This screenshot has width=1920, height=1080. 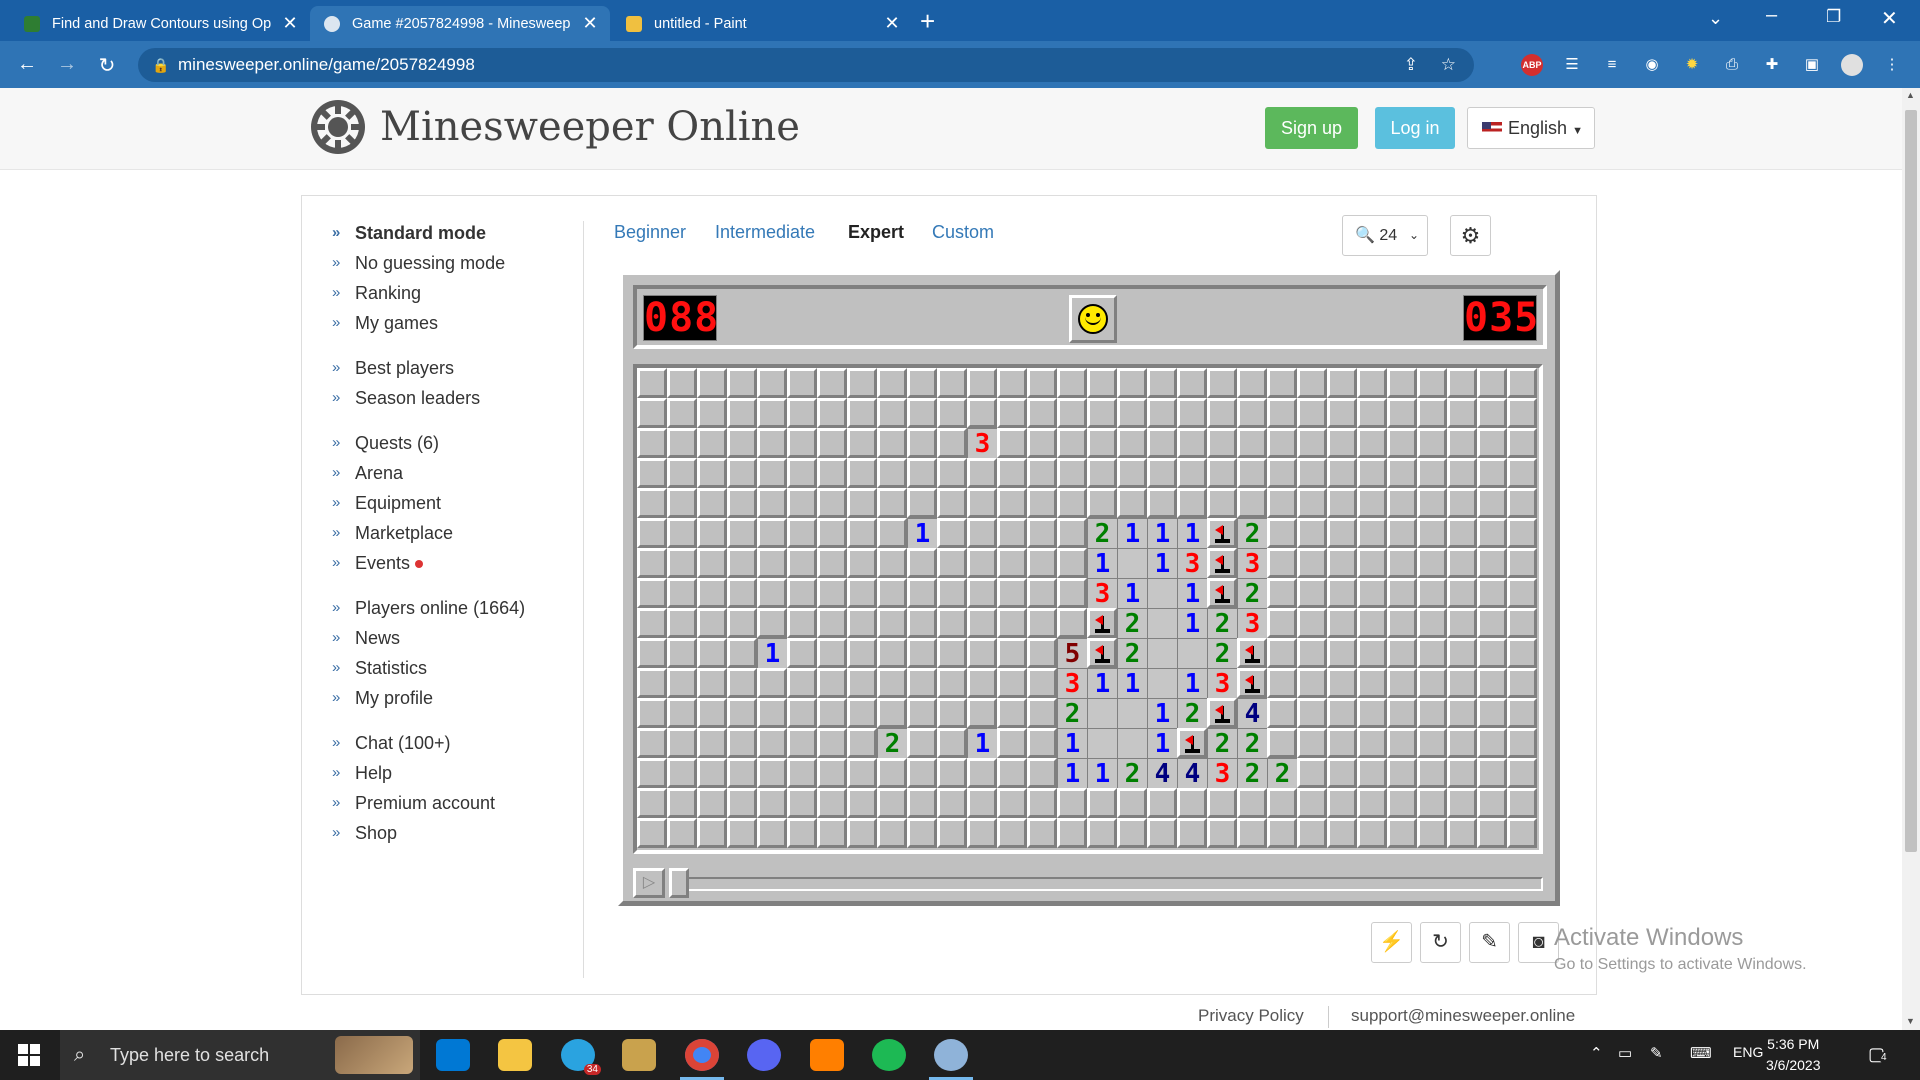 I want to click on keyboard-icon: ⌨, so click(x=1701, y=1053).